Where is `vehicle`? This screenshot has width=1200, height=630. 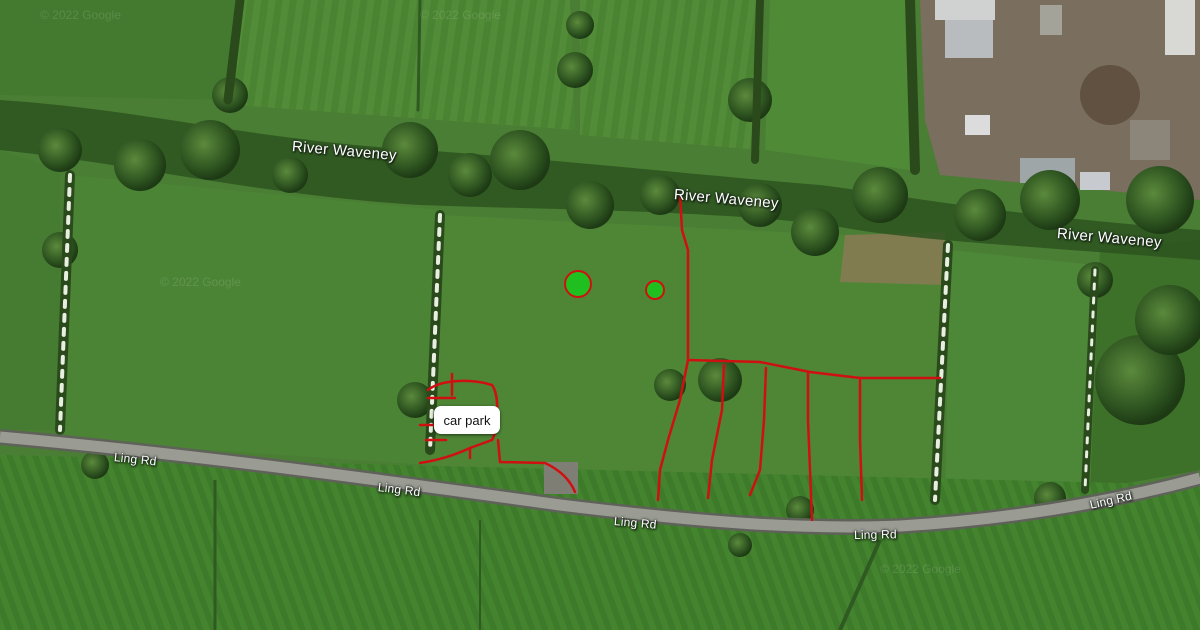
vehicle is located at coordinates (977, 125).